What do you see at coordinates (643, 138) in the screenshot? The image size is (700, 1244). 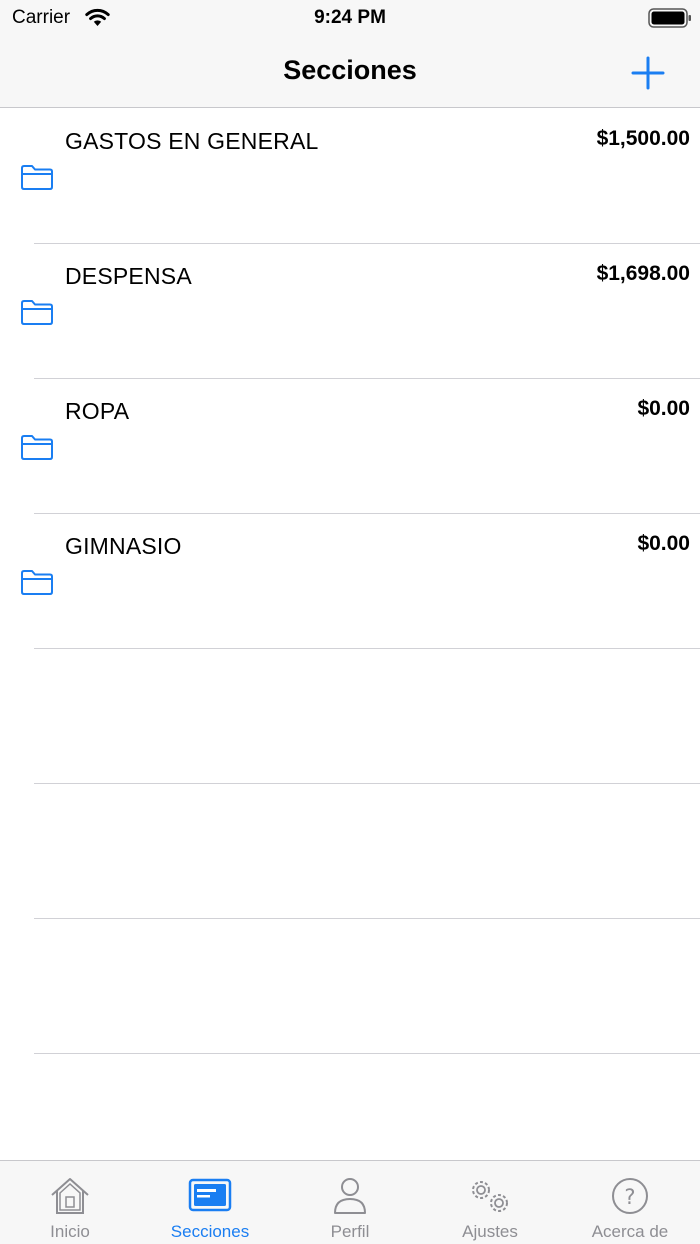 I see `section-amount: $1,500.00` at bounding box center [643, 138].